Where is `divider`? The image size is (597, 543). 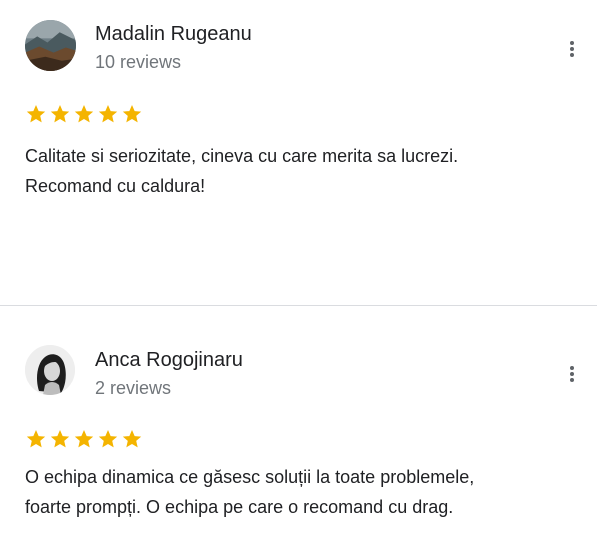
divider is located at coordinates (298, 305).